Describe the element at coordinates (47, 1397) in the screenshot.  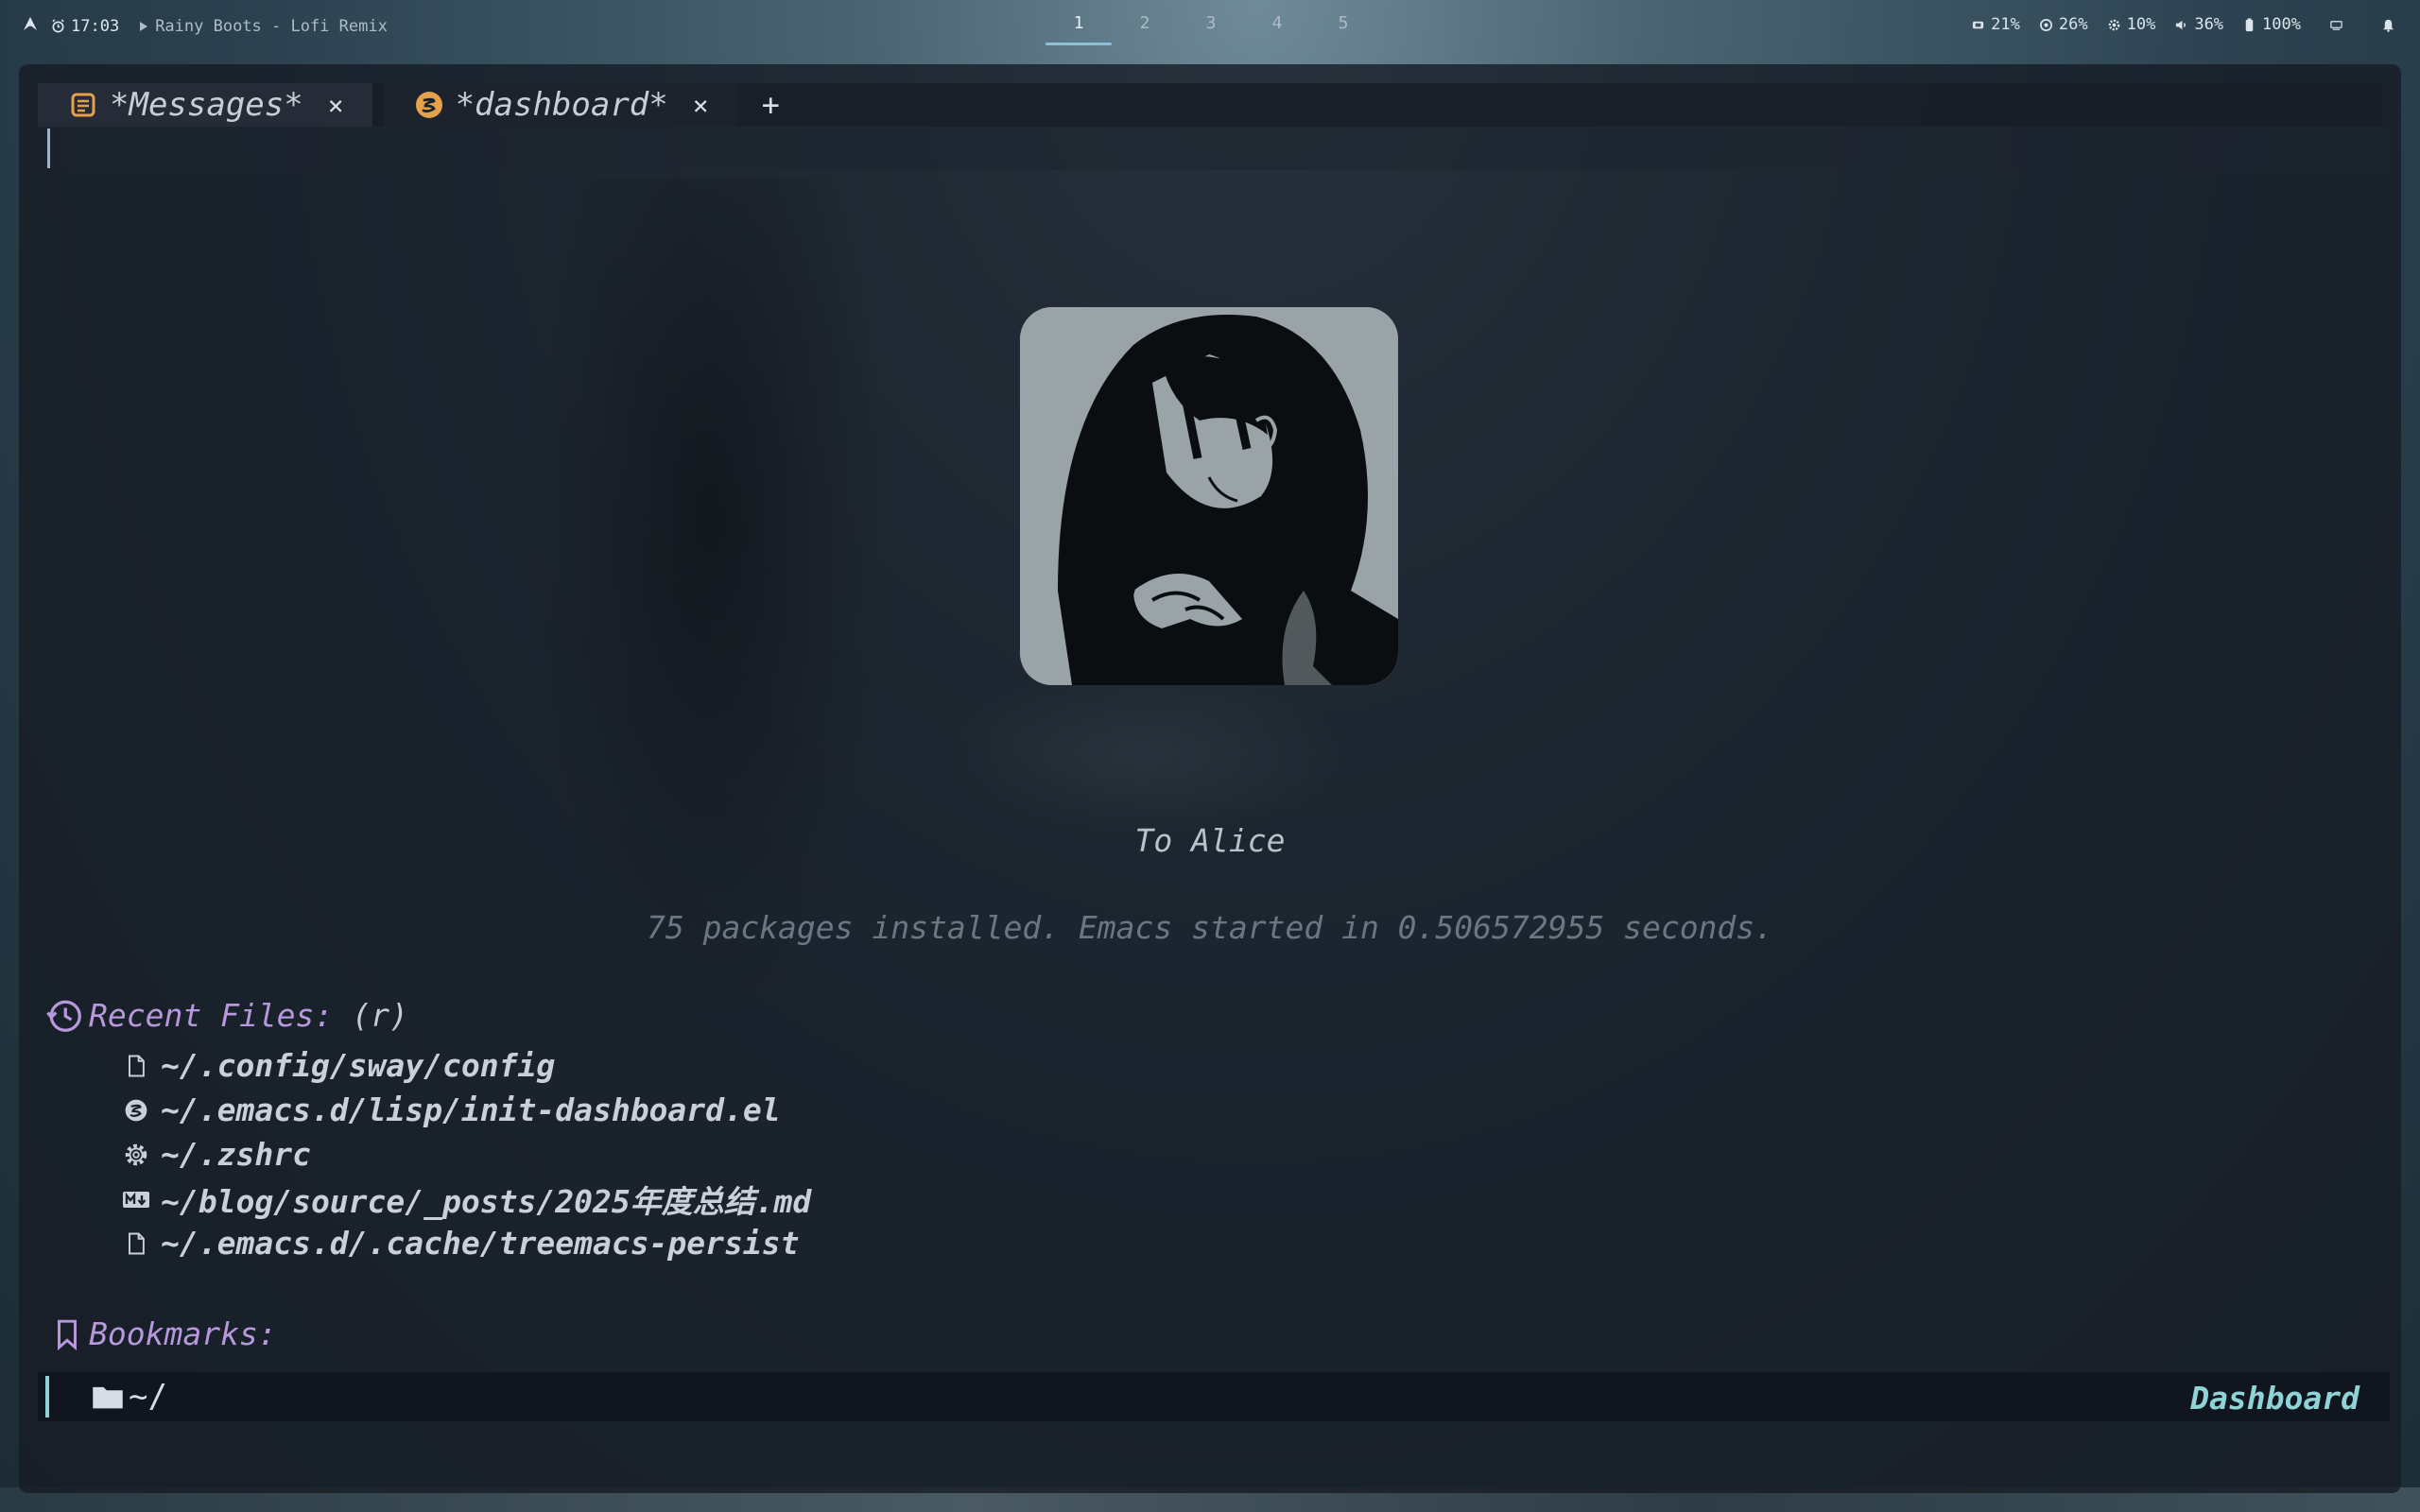
I see `mode-line-indicator` at that location.